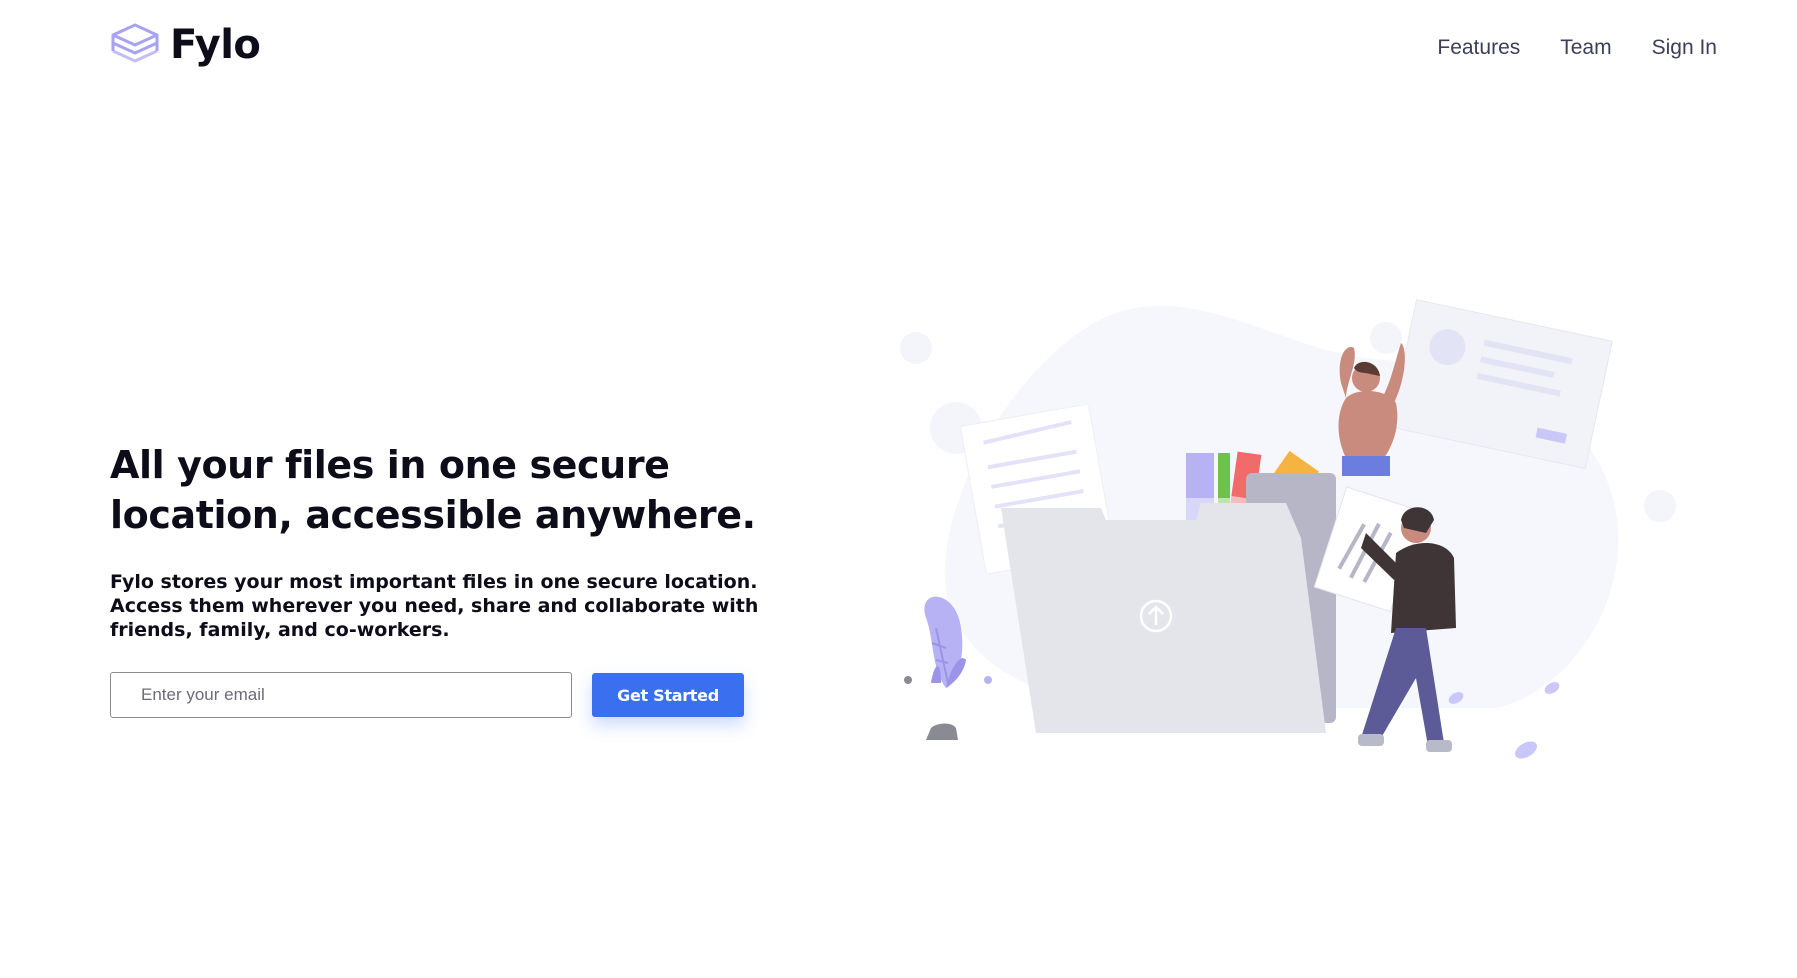 The height and width of the screenshot is (978, 1797). I want to click on brand-logo: Fylo, so click(185, 45).